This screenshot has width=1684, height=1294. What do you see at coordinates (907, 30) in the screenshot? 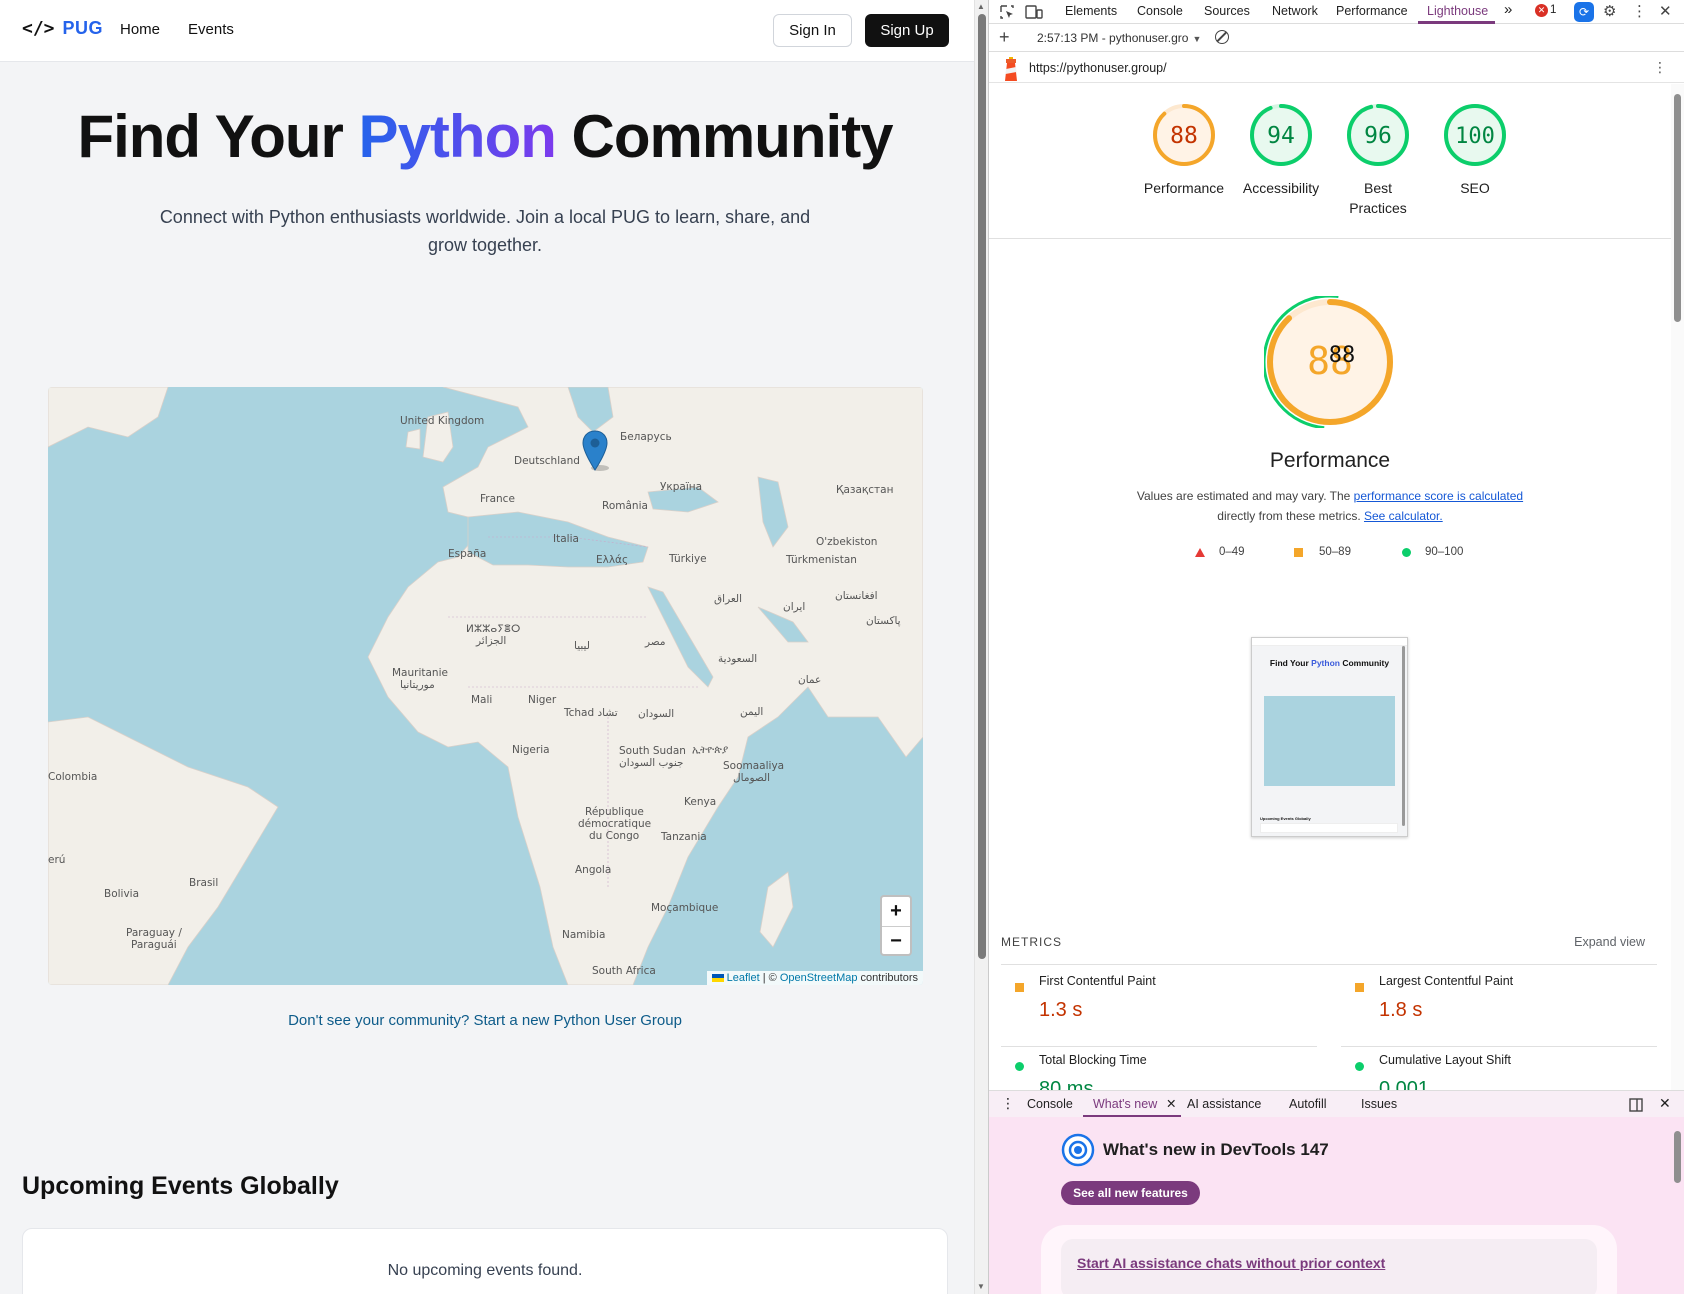
I see `sign-up-button: Sign Up` at bounding box center [907, 30].